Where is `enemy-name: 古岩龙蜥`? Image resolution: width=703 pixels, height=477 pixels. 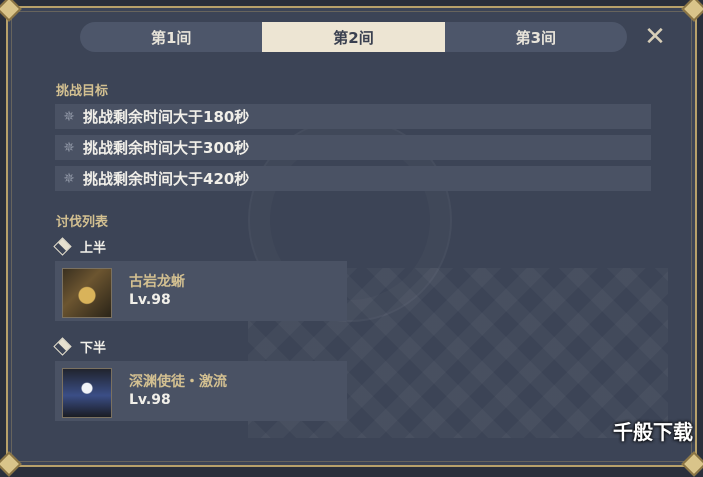
enemy-name: 古岩龙蜥 is located at coordinates (157, 282).